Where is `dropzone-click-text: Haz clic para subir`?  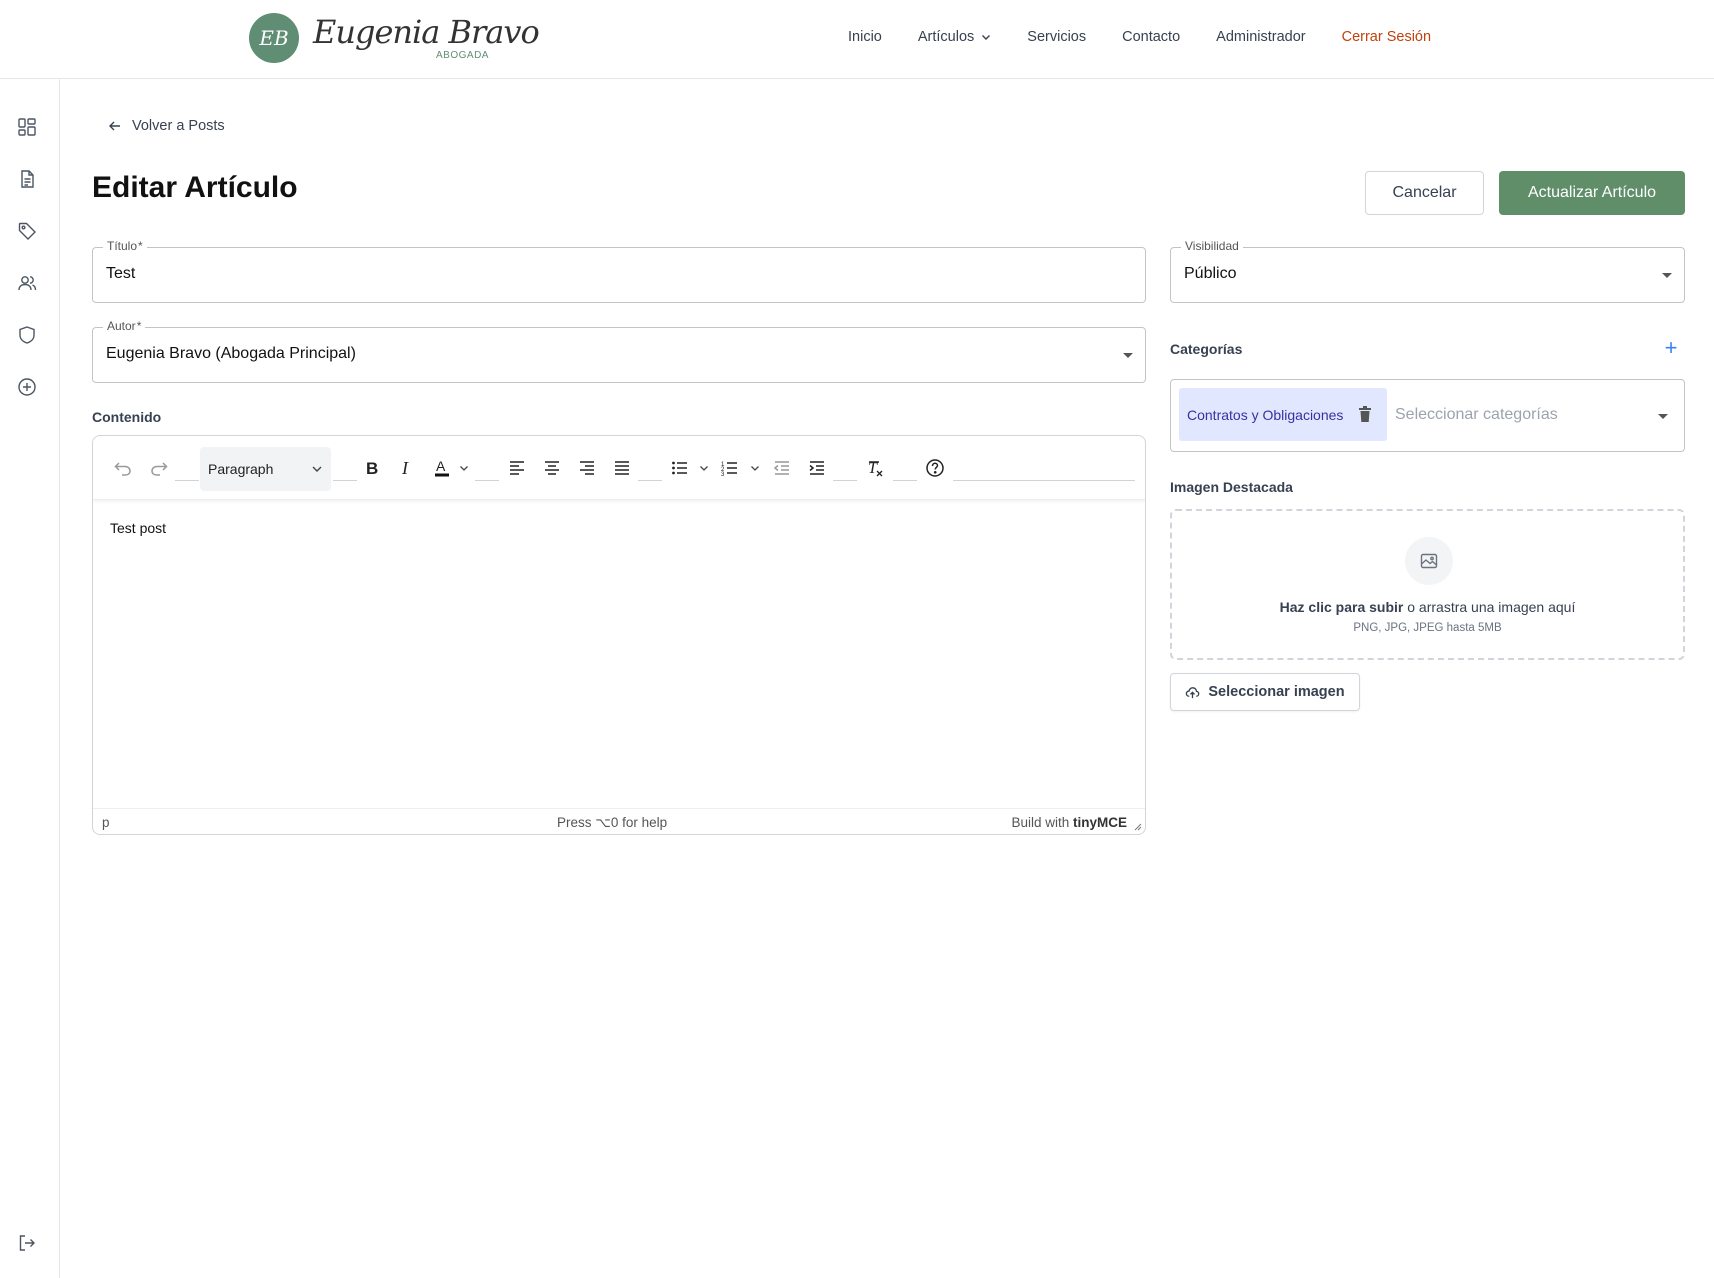
dropzone-click-text: Haz clic para subir is located at coordinates (1341, 607).